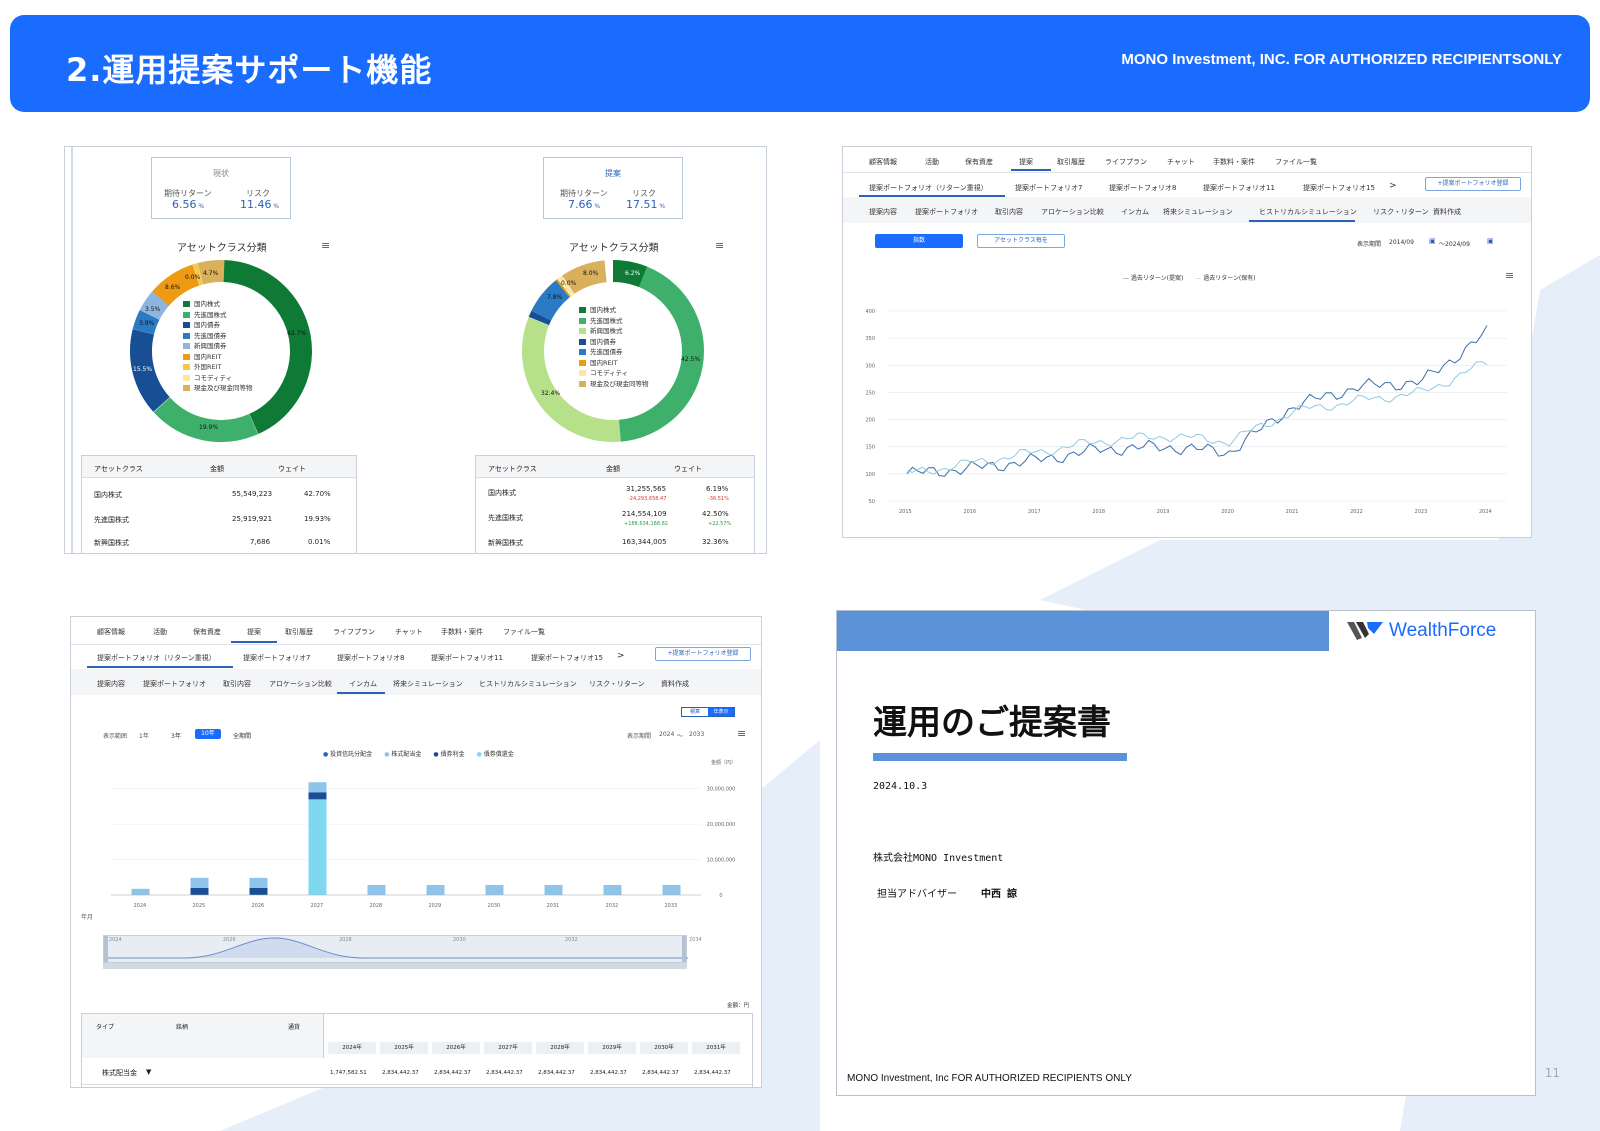 Image resolution: width=1600 pixels, height=1131 pixels. Describe the element at coordinates (459, 940) in the screenshot. I see `slider-label: 2030` at that location.